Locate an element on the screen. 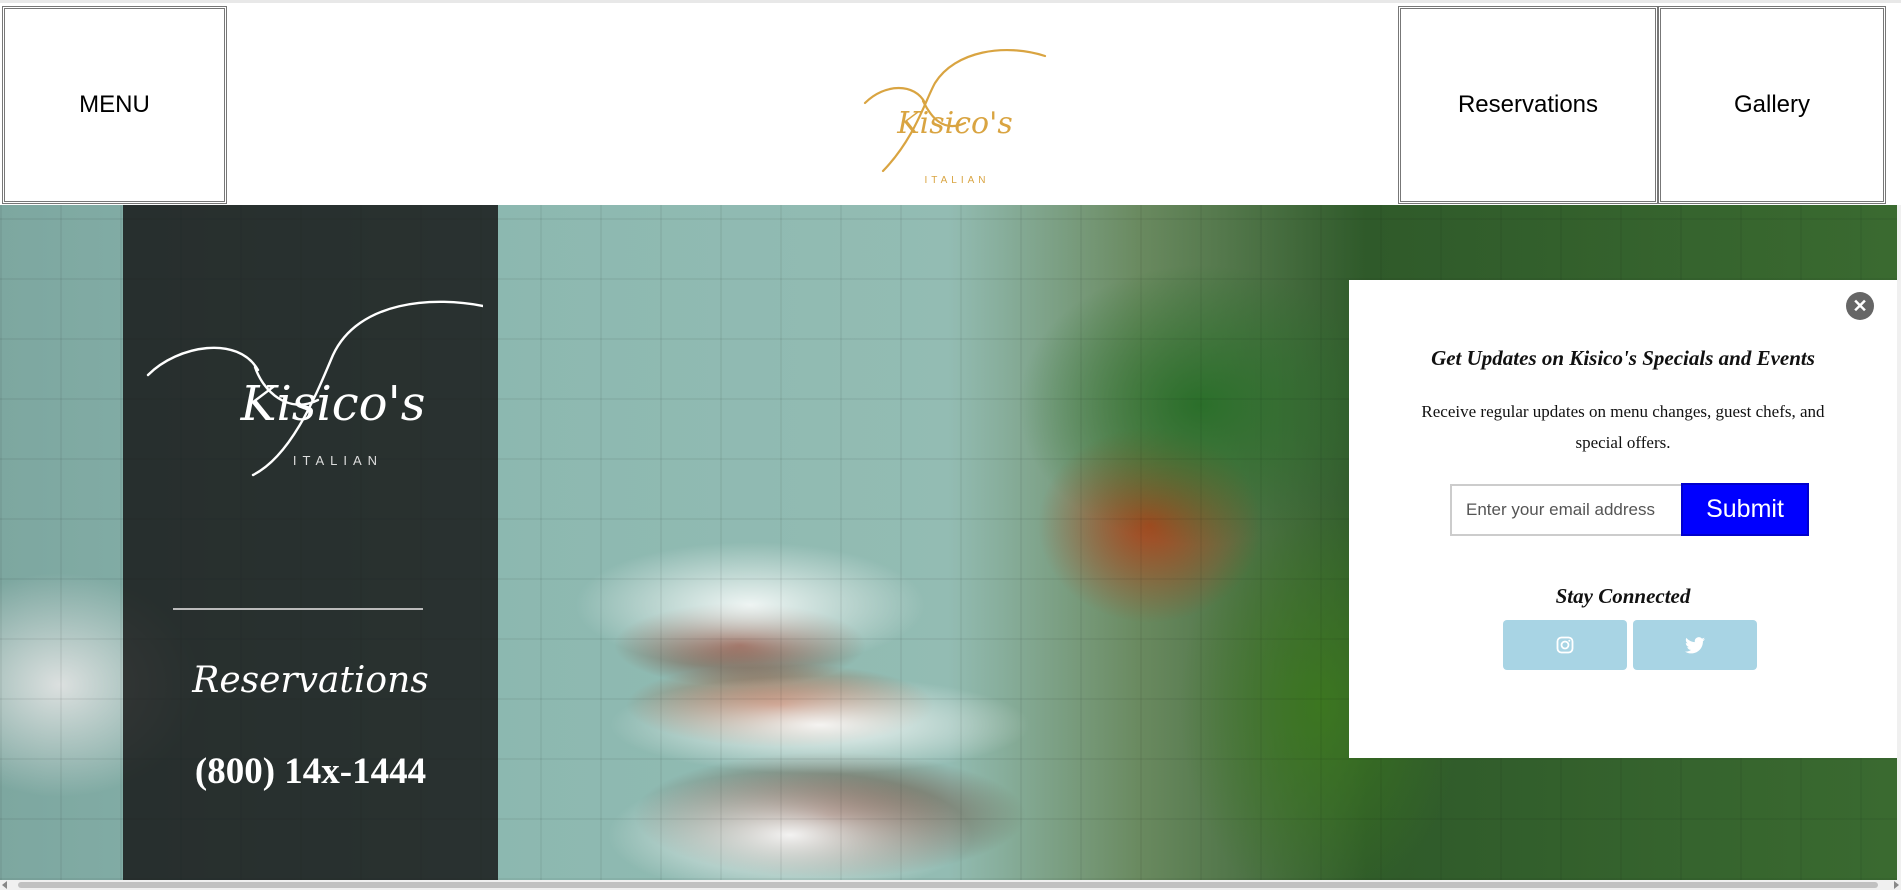 This screenshot has width=1901, height=890. side-divider is located at coordinates (298, 609).